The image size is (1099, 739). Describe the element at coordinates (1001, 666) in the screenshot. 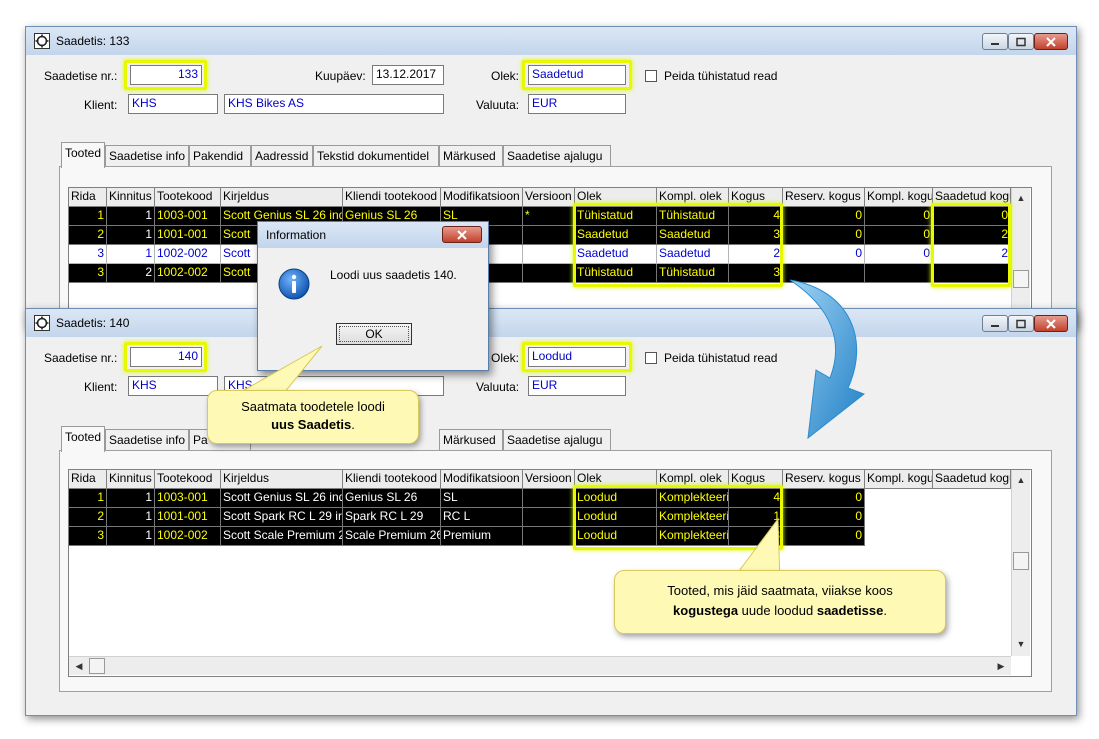

I see `scroll-right-icon: ▶` at that location.